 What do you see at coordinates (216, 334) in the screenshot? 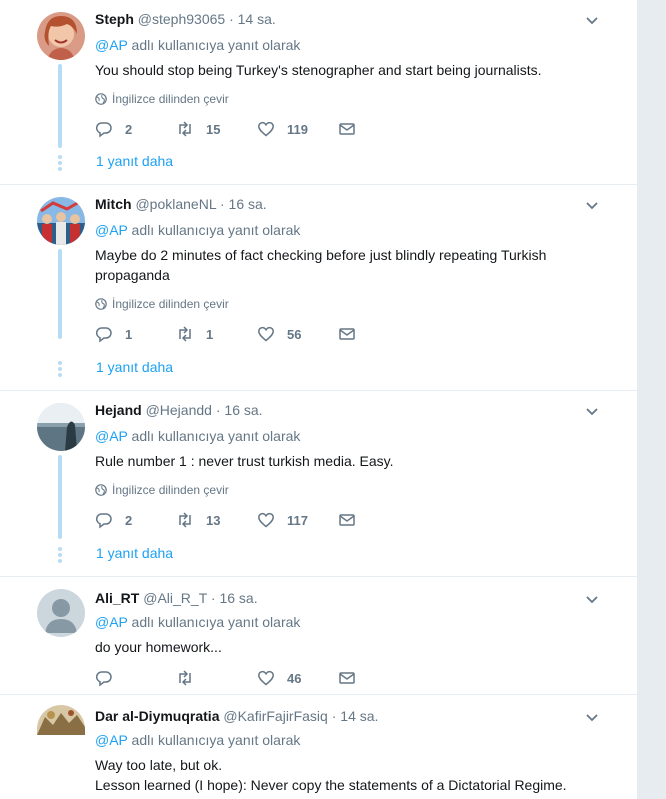
I see `retweet-button: 1` at bounding box center [216, 334].